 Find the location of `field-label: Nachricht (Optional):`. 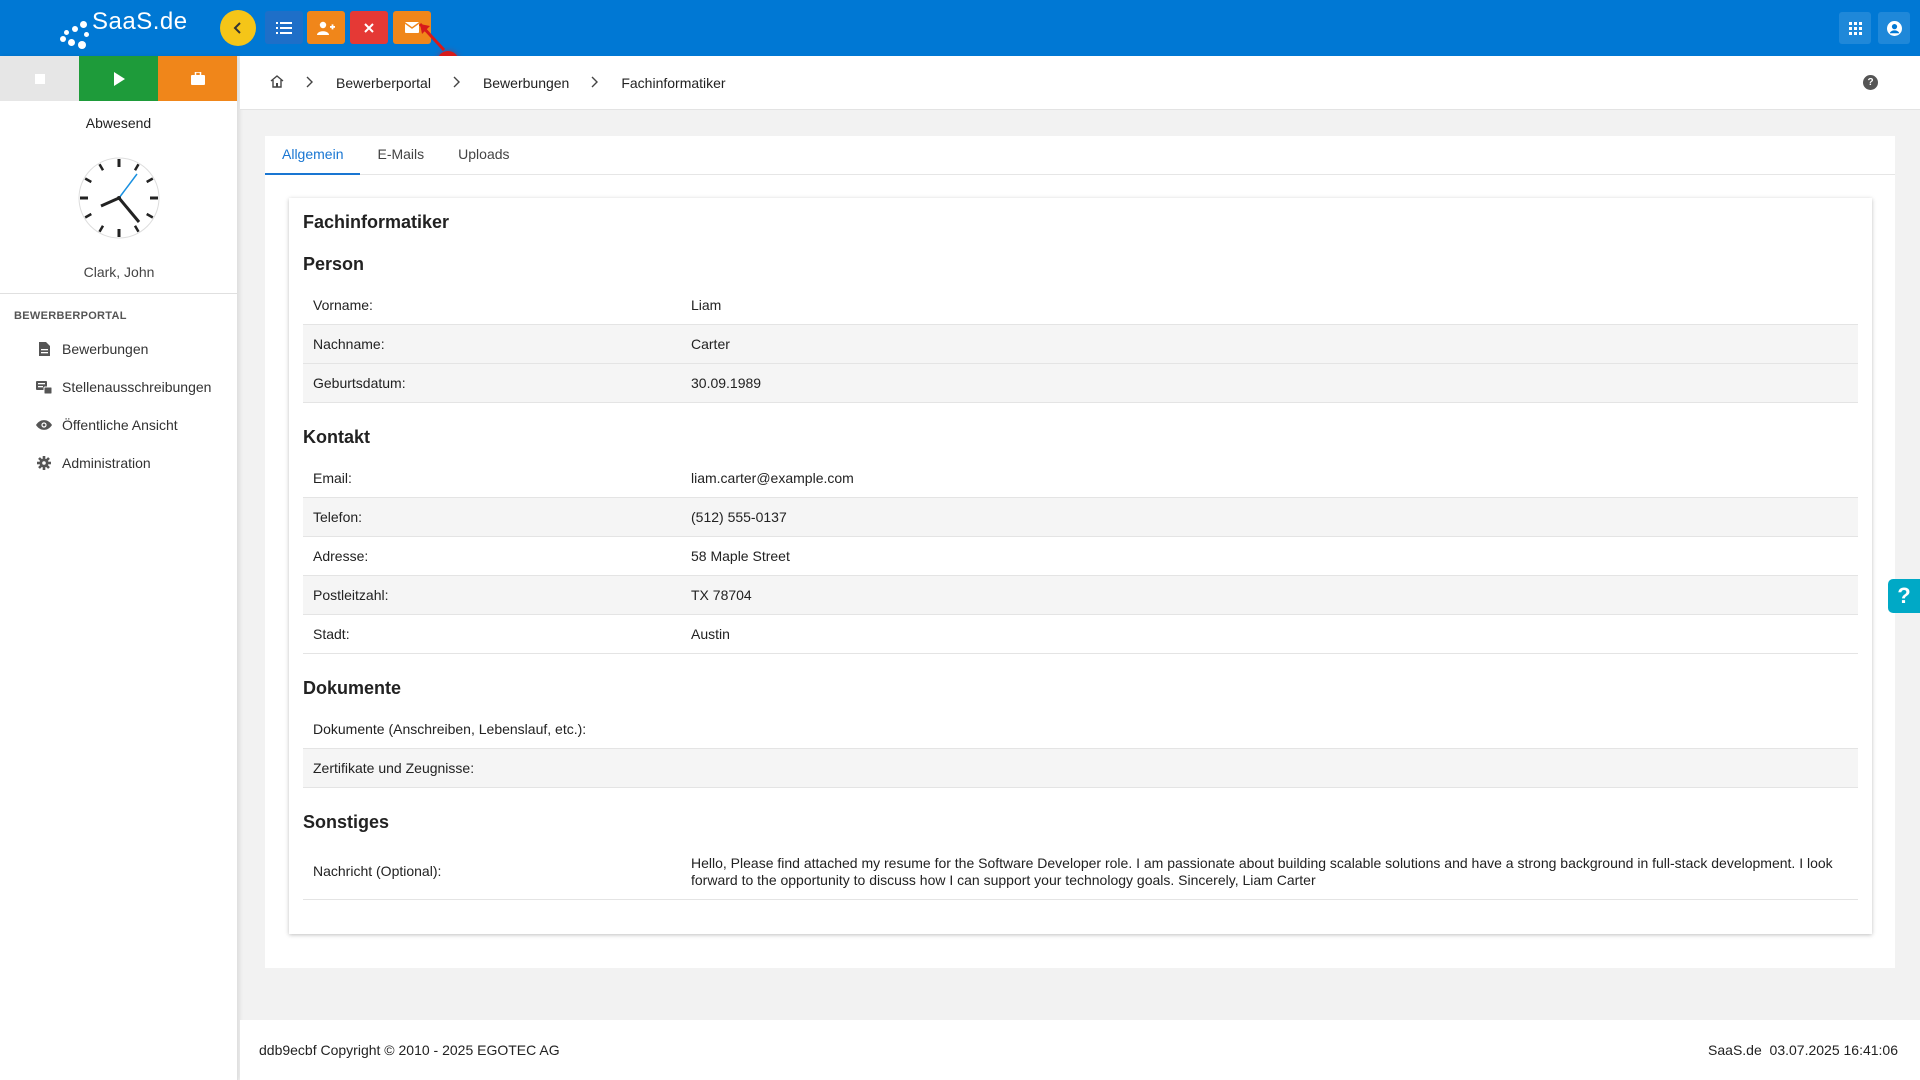

field-label: Nachricht (Optional): is located at coordinates (377, 871).